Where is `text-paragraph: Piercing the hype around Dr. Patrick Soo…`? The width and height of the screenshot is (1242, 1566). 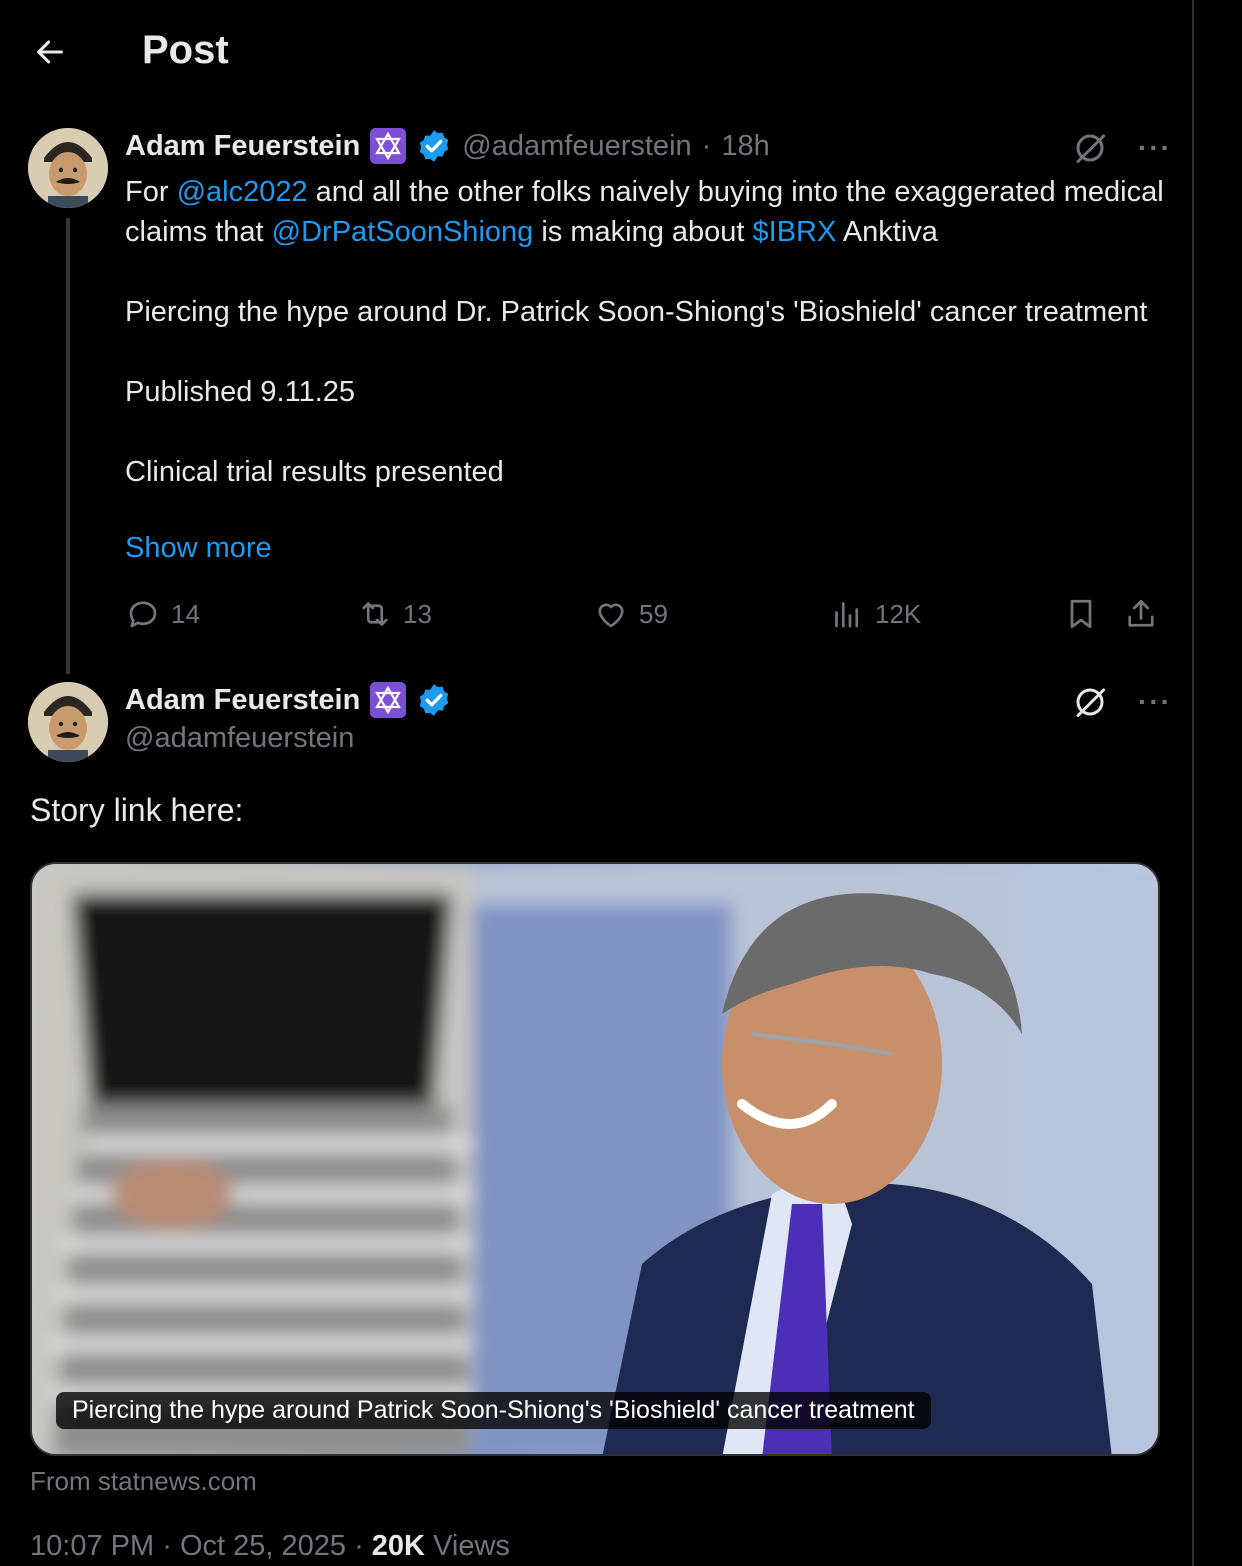 text-paragraph: Piercing the hype around Dr. Patrick Soo… is located at coordinates (636, 312).